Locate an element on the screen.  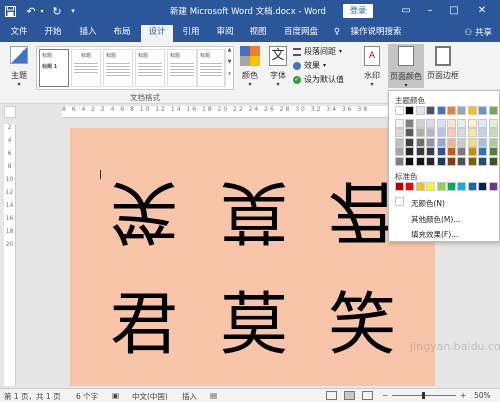
proofing-icon: ▣ is located at coordinates (115, 395).